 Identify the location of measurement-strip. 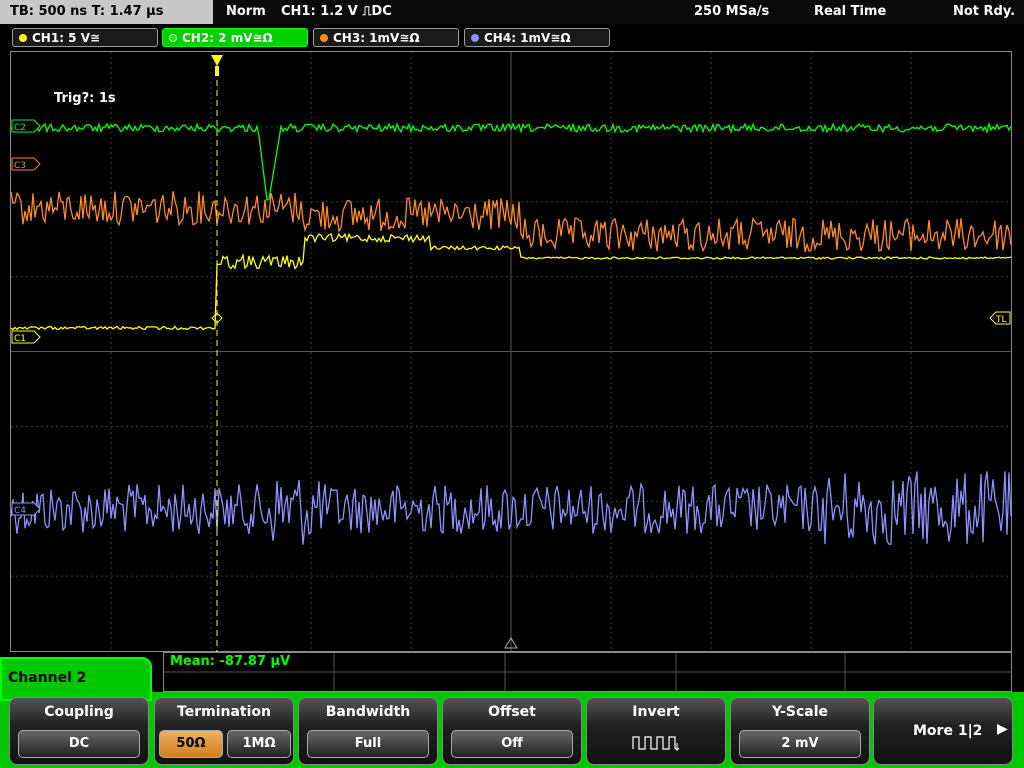
(587, 672).